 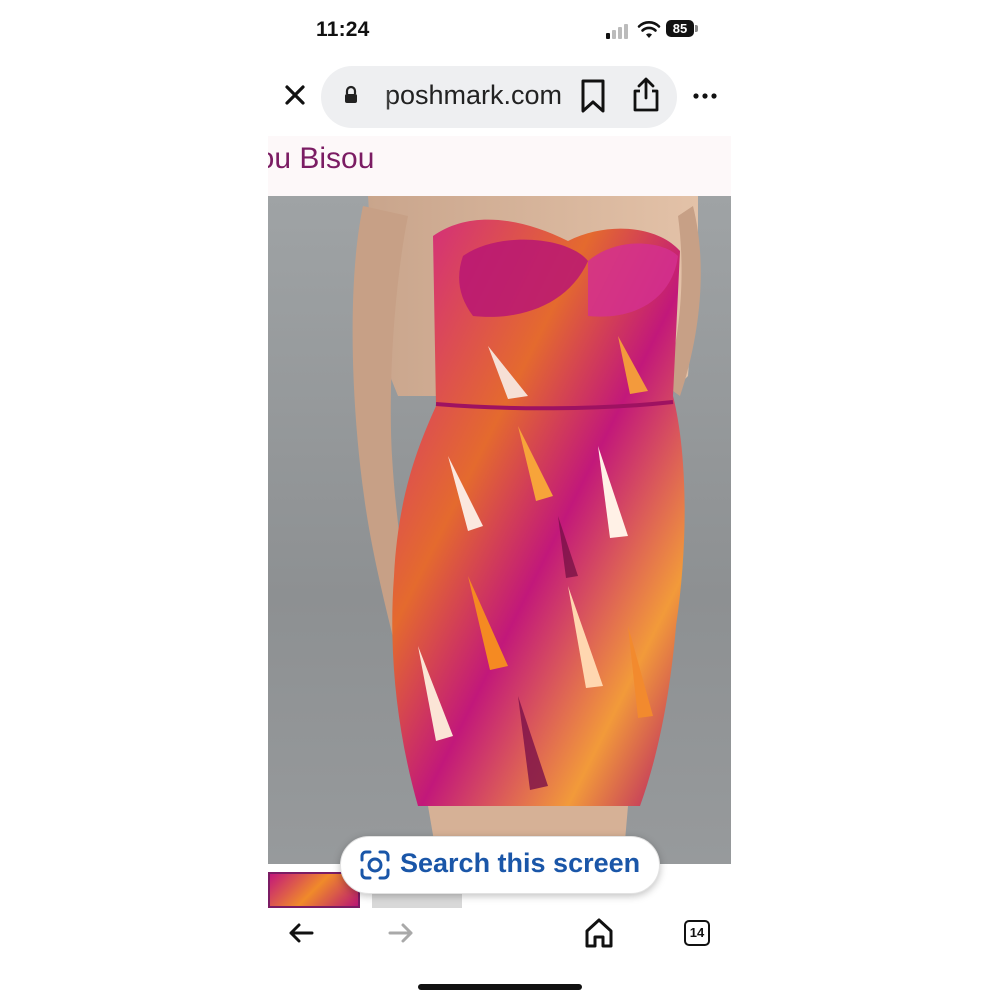 I want to click on search-this-screen-label: Search this screen, so click(x=520, y=863).